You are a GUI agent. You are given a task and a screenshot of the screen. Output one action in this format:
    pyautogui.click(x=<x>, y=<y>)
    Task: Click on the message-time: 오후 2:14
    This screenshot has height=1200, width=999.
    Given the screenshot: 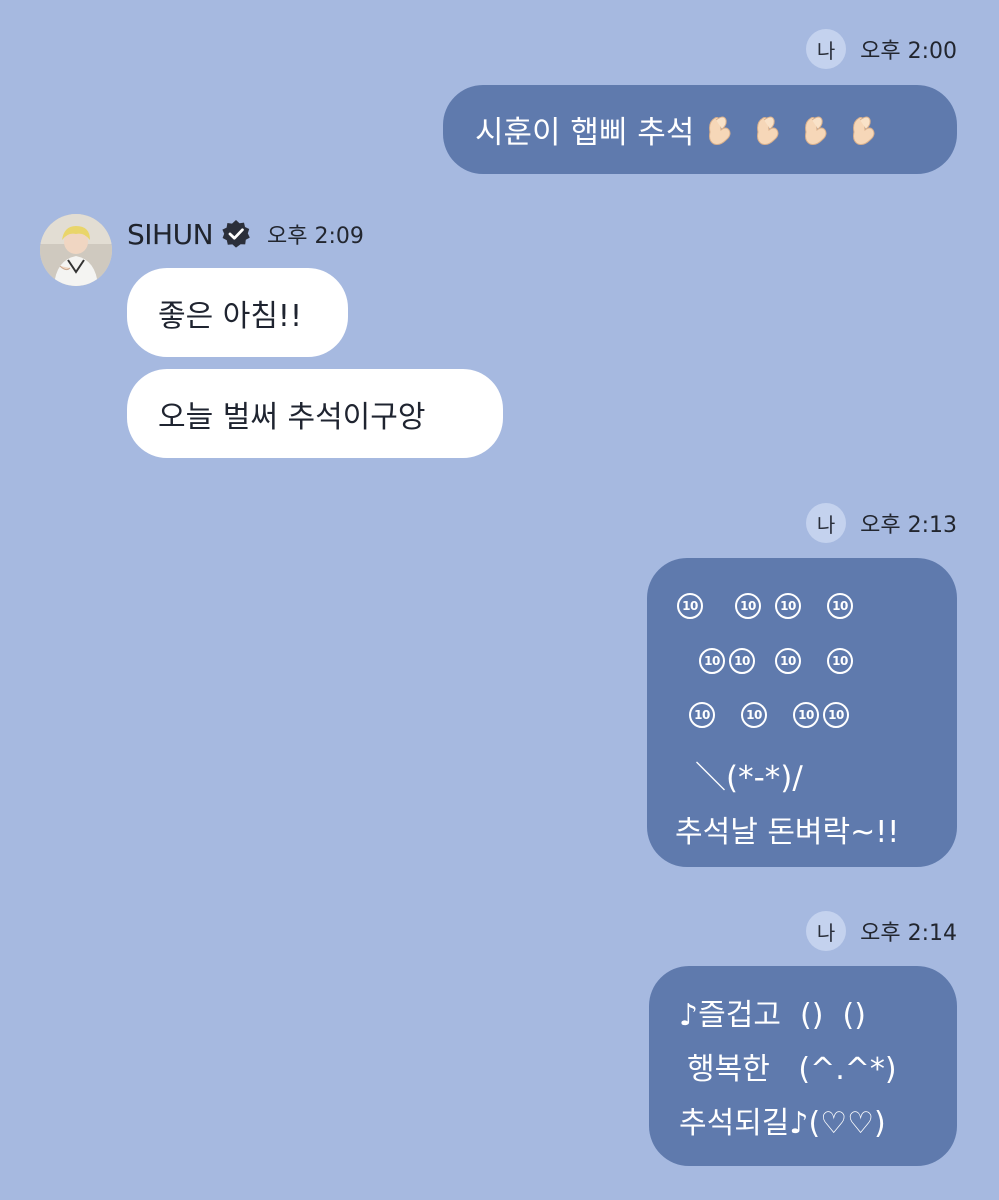 What is the action you would take?
    pyautogui.click(x=908, y=933)
    